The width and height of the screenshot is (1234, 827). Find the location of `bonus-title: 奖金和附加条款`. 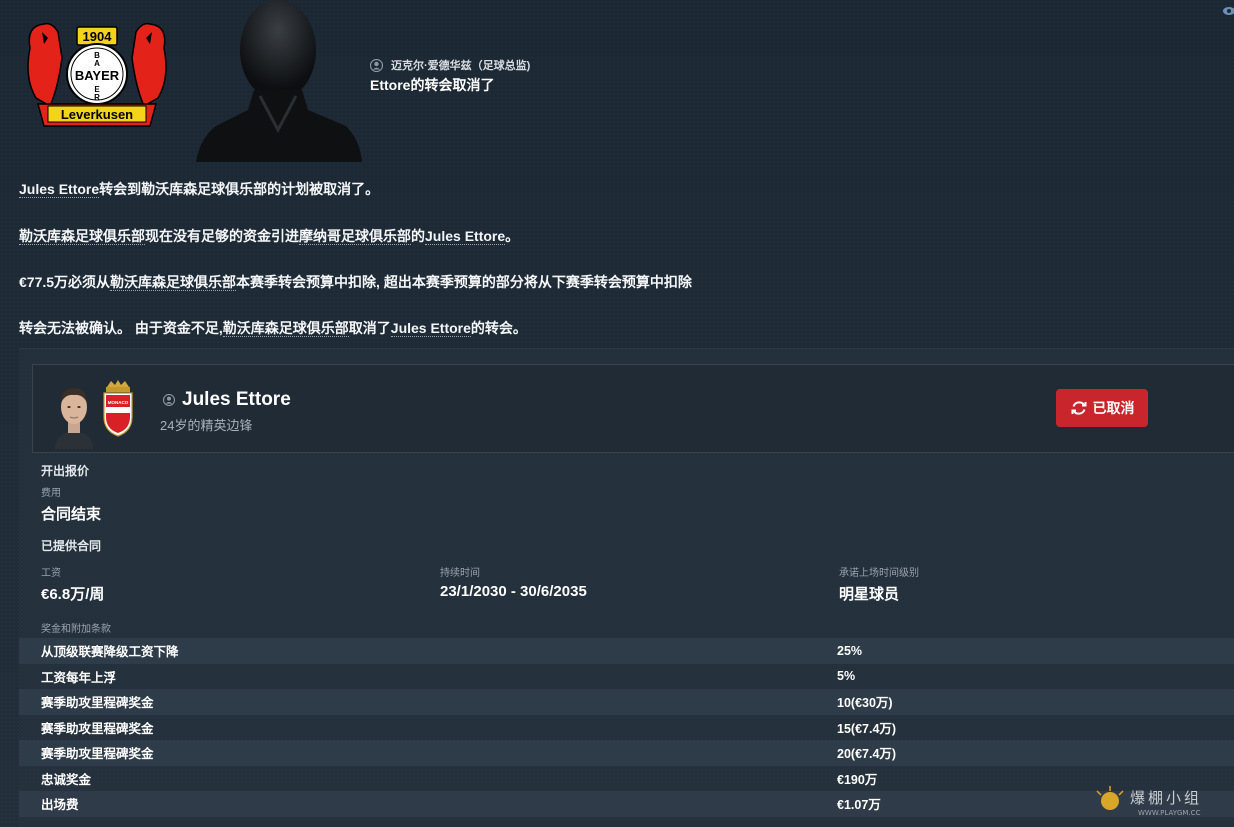

bonus-title: 奖金和附加条款 is located at coordinates (76, 629).